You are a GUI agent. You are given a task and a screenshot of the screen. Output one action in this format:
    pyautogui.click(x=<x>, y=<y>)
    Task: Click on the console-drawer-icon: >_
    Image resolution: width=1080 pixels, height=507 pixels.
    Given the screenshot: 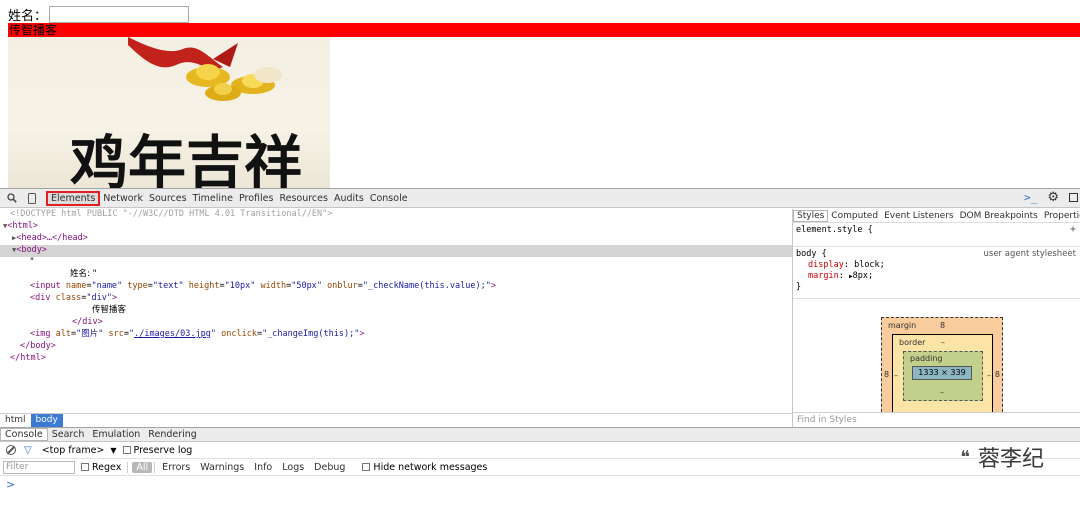 What is the action you would take?
    pyautogui.click(x=1030, y=197)
    